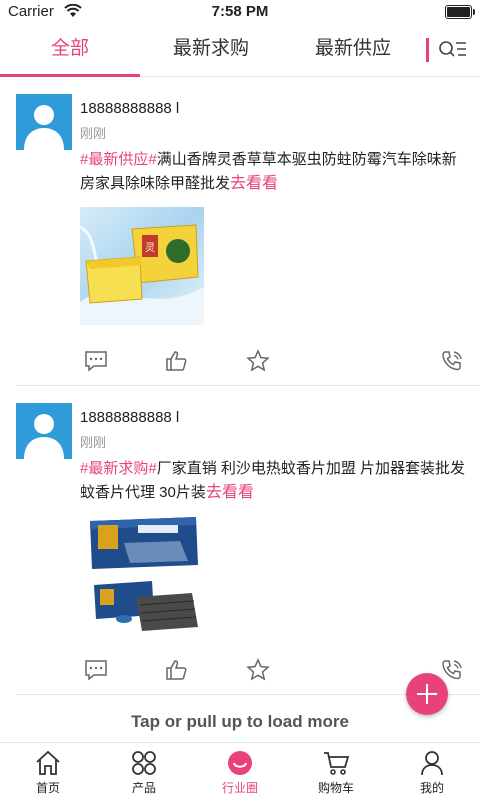 The width and height of the screenshot is (480, 801). I want to click on post-divider, so click(248, 385).